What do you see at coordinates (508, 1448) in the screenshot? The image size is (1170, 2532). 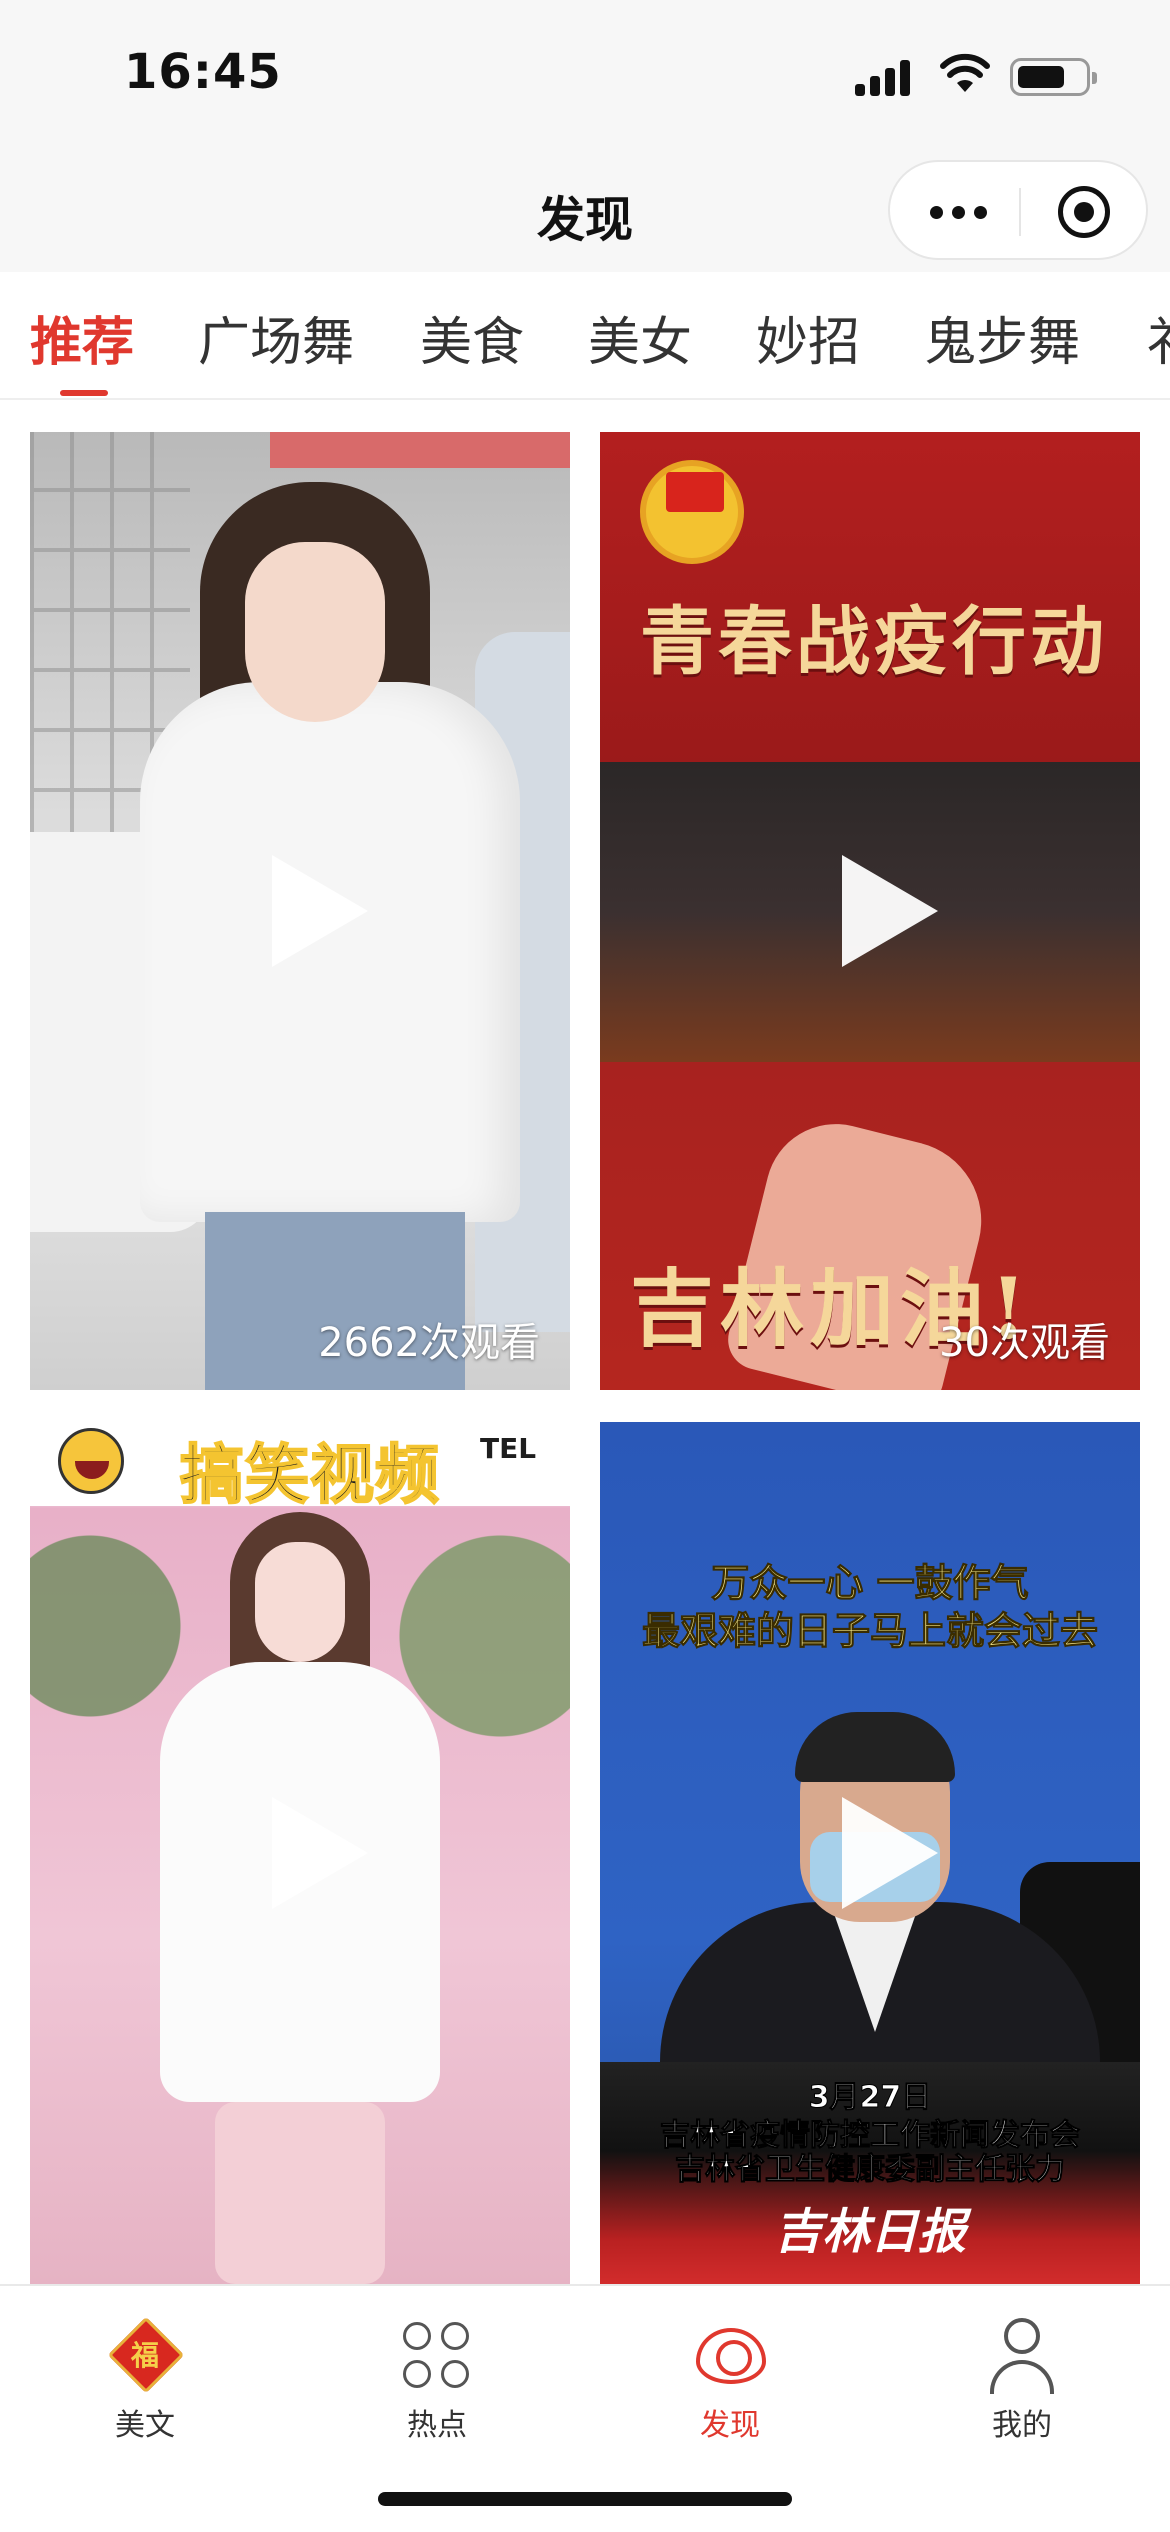 I see `video-title-suffix: TEL` at bounding box center [508, 1448].